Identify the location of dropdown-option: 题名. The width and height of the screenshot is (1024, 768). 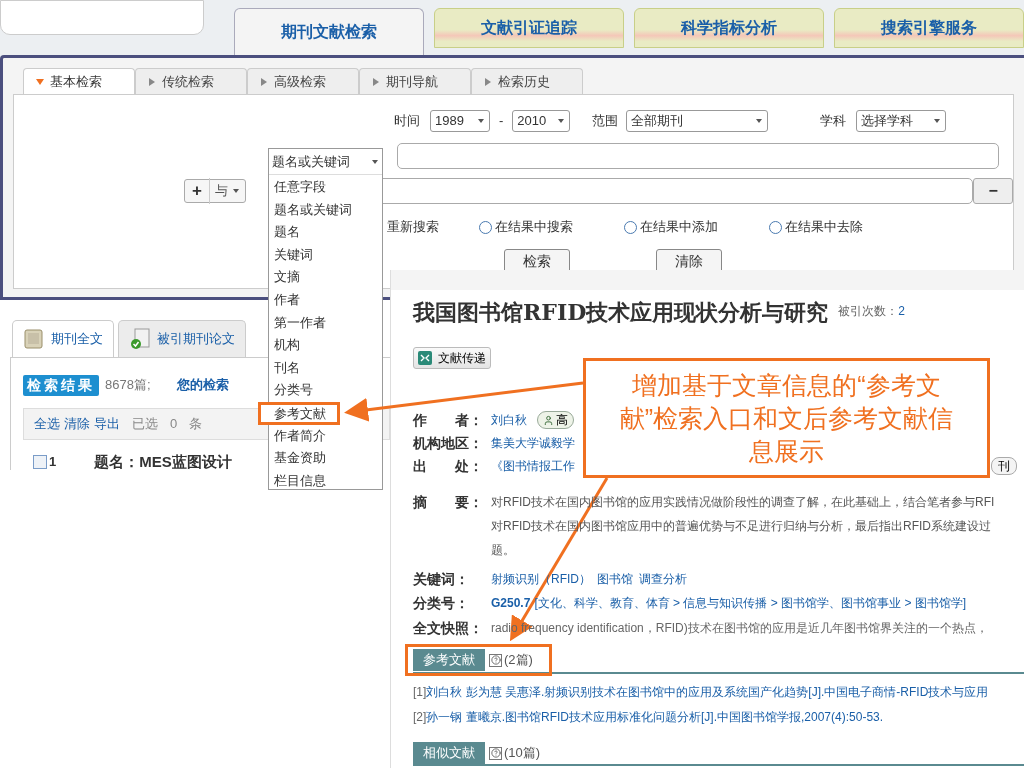
(325, 232).